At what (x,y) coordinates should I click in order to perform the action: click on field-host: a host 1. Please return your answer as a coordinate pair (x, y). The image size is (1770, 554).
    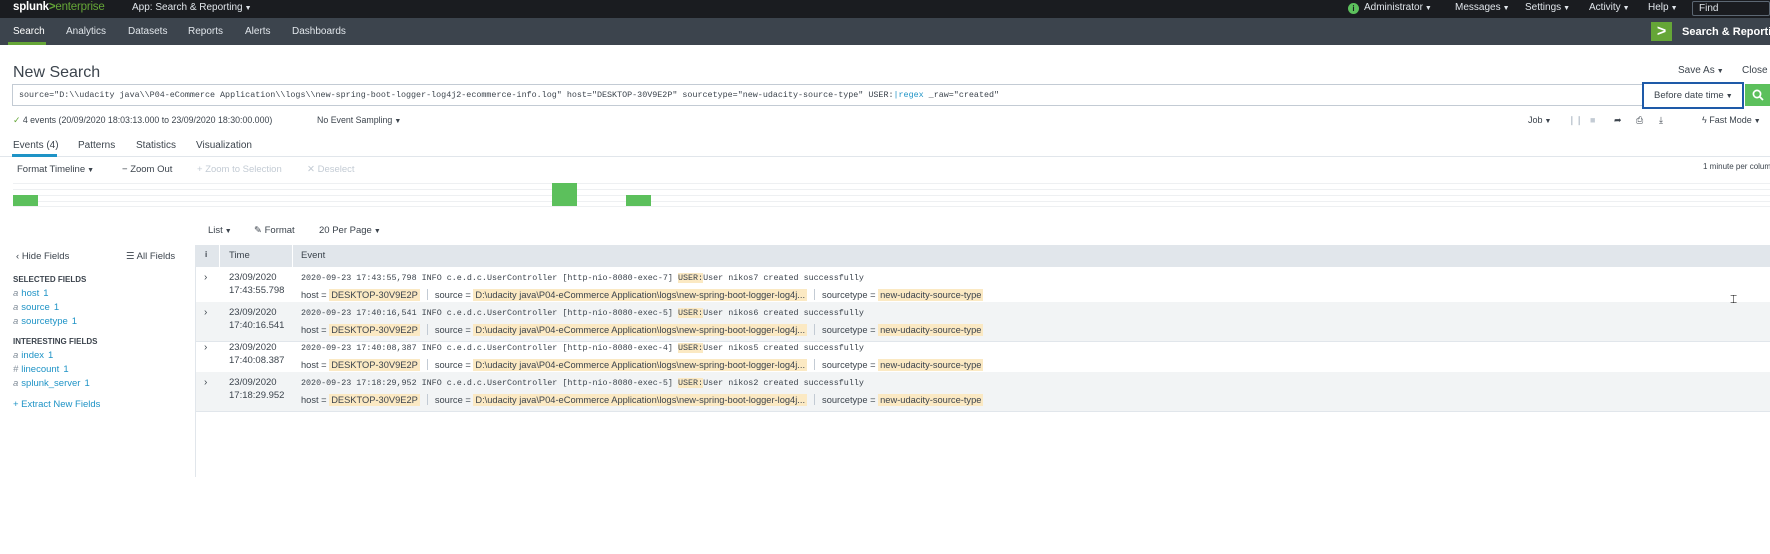
    Looking at the image, I should click on (31, 293).